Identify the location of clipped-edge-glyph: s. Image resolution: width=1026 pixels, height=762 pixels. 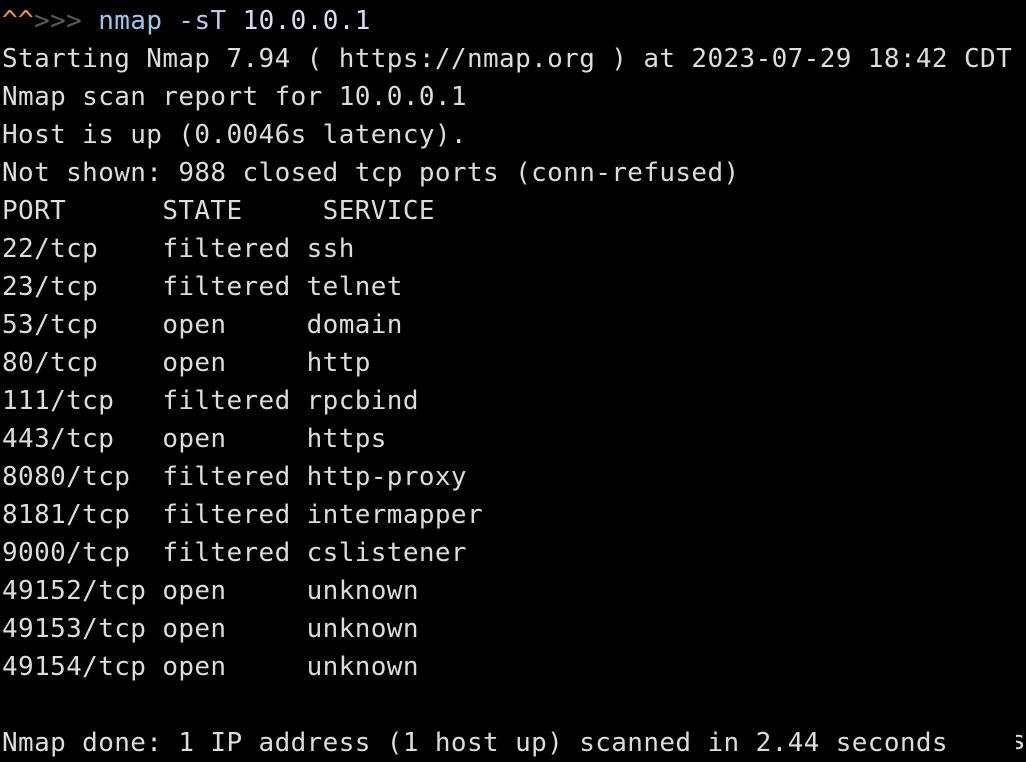
(1021, 739).